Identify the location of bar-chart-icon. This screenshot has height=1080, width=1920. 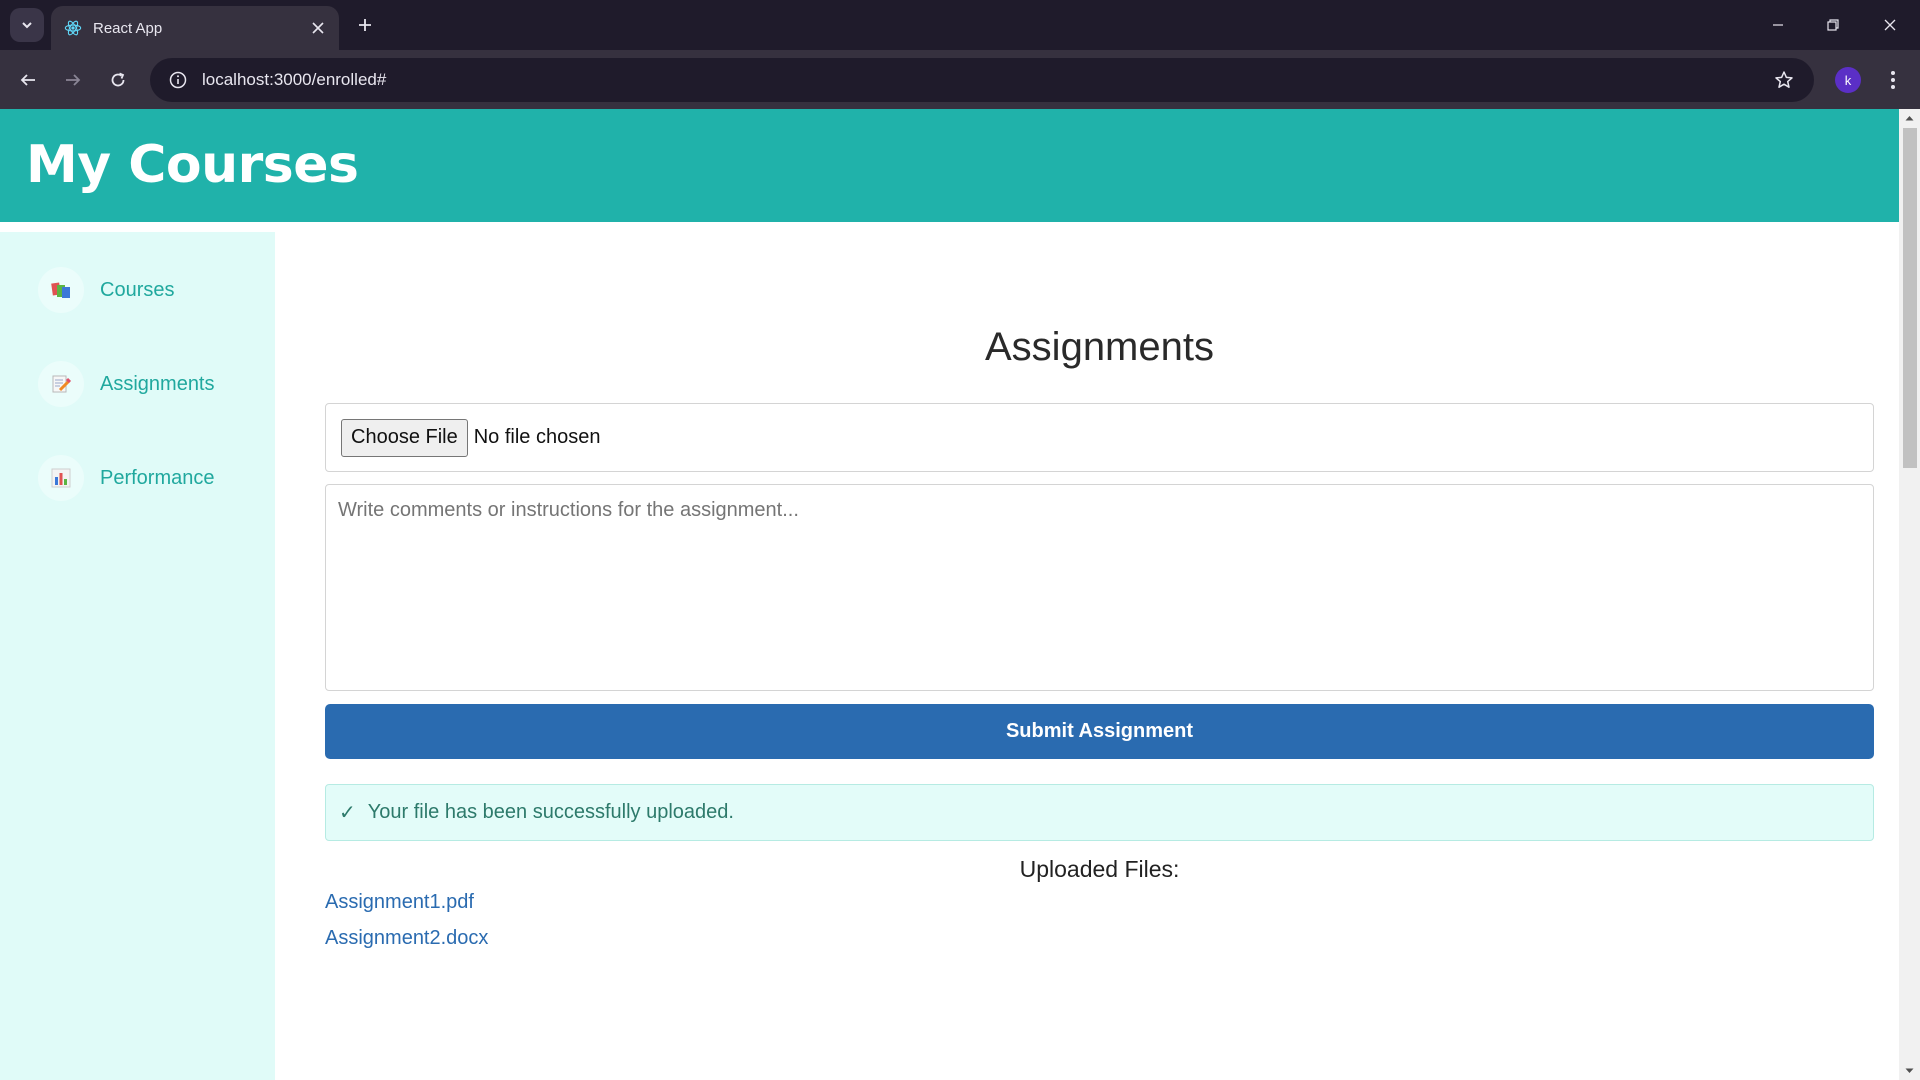
(61, 478).